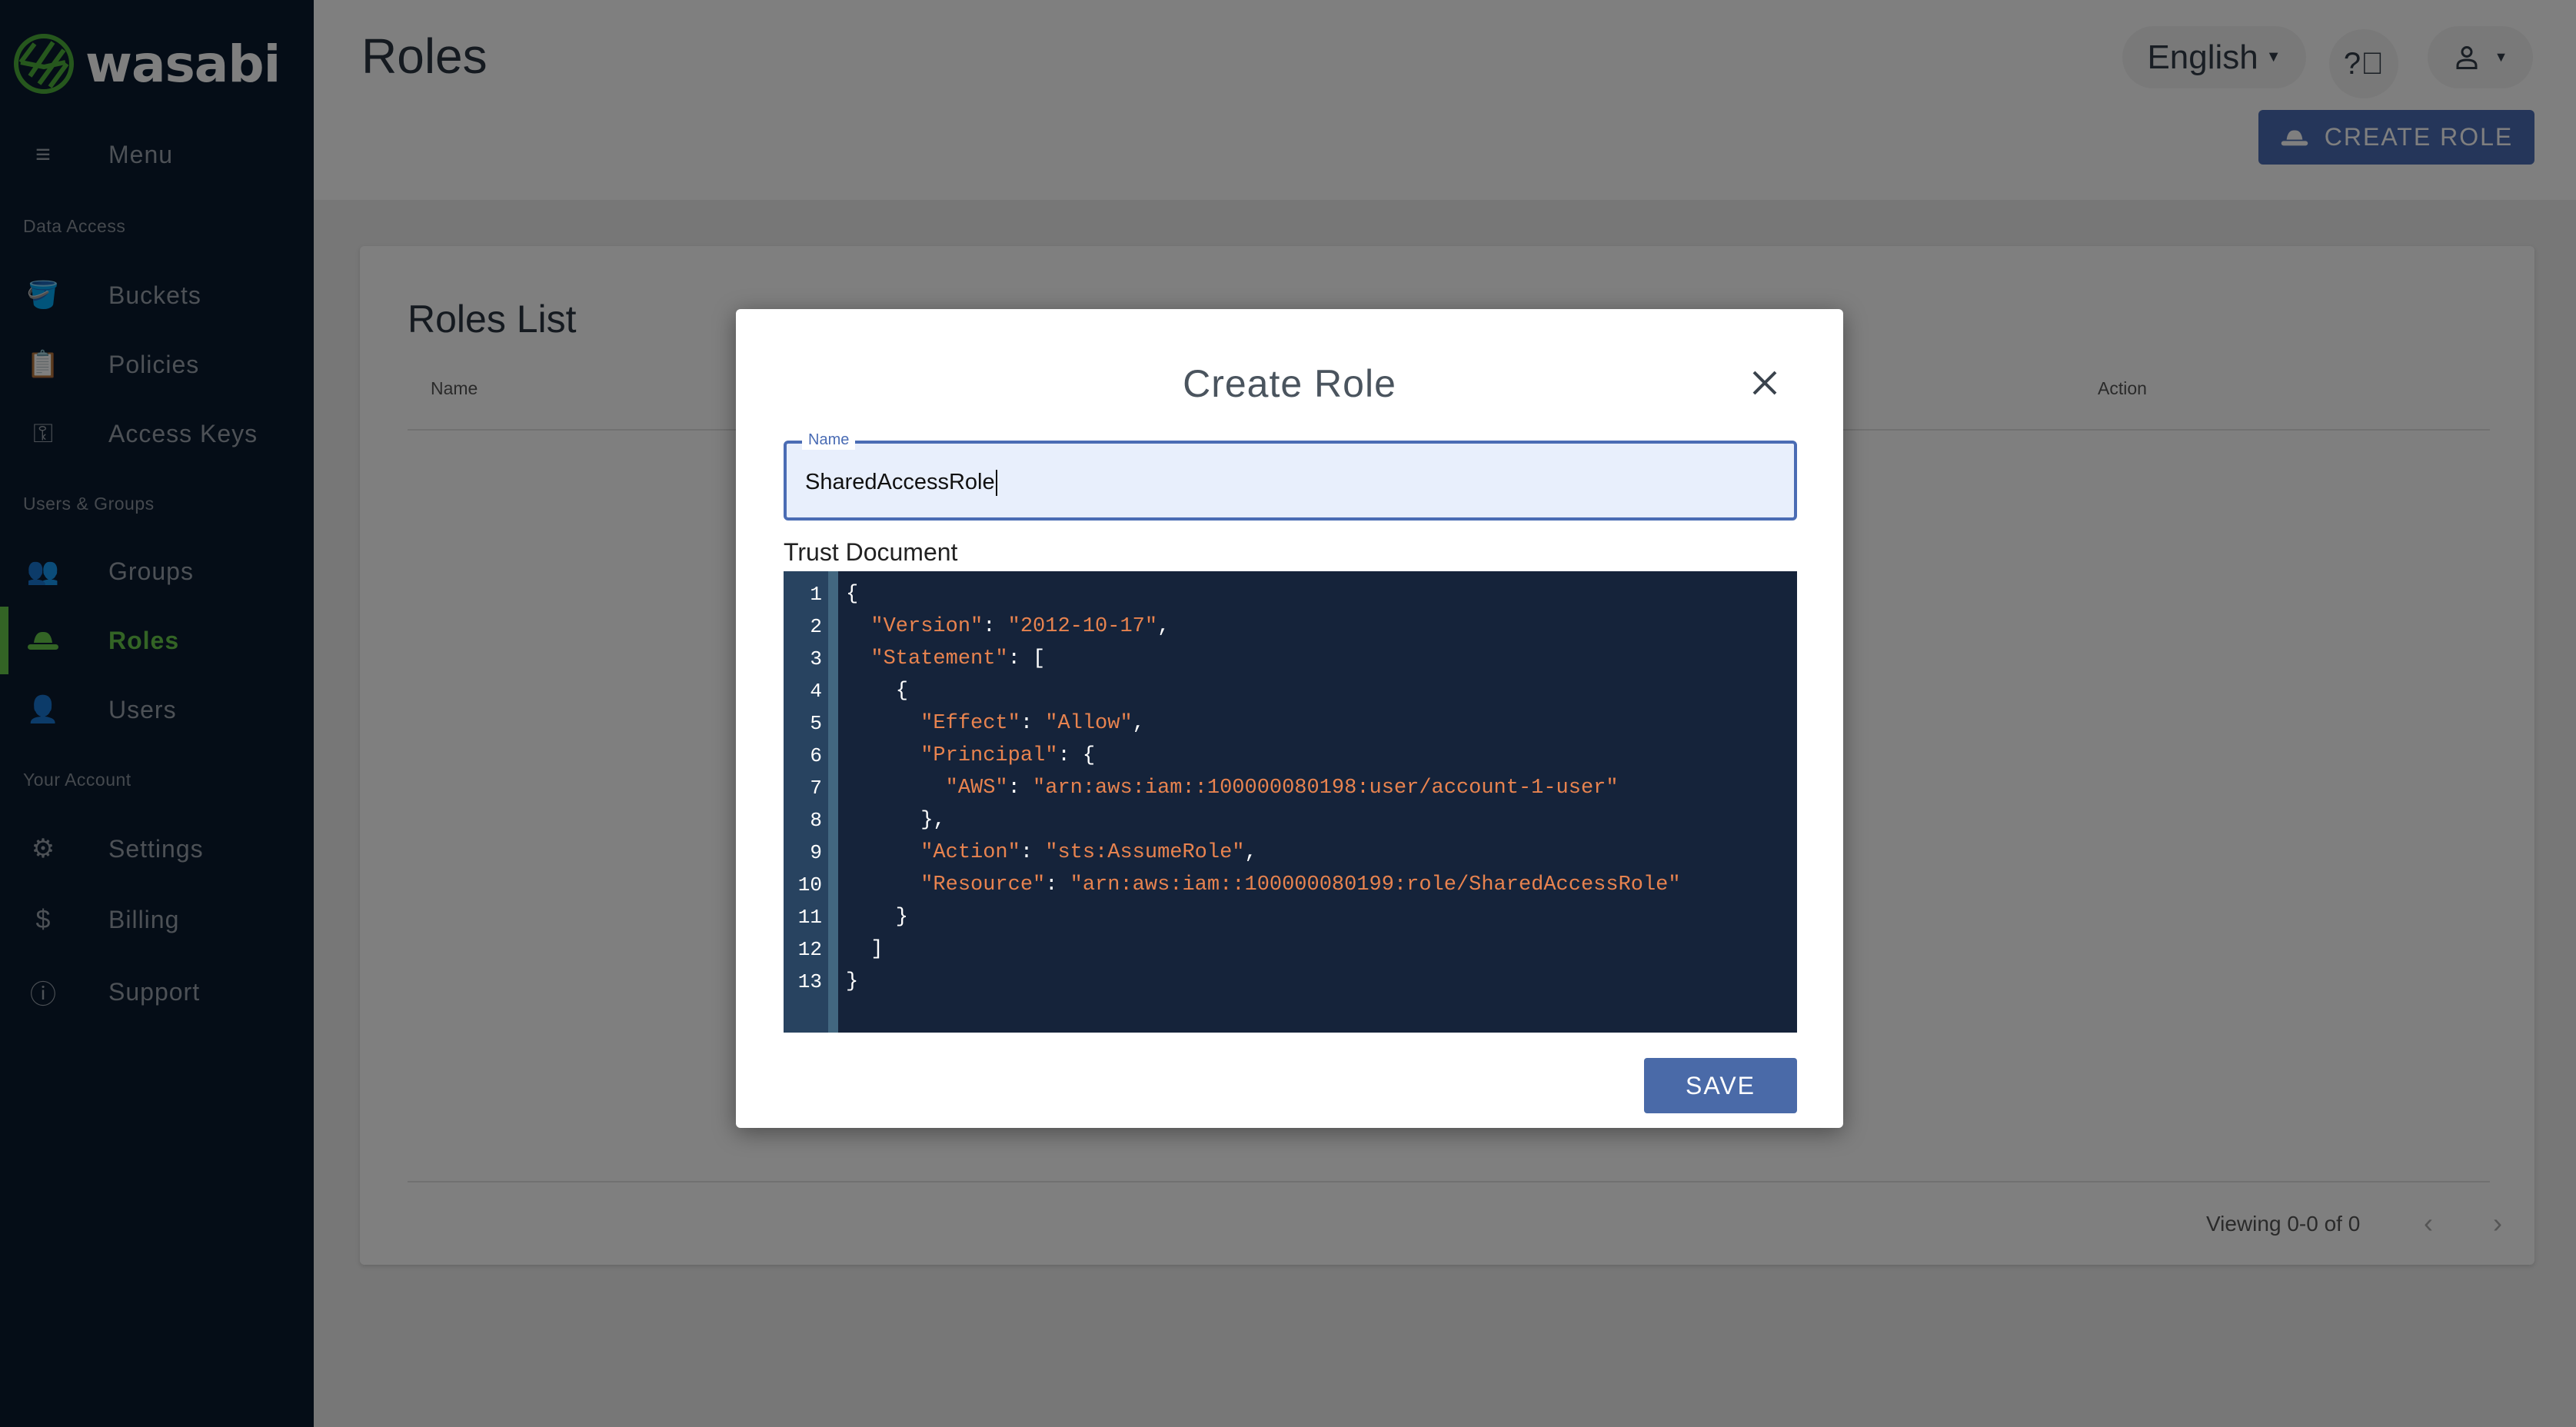 The width and height of the screenshot is (2576, 1427). What do you see at coordinates (1008, 755) in the screenshot?
I see `code-line: "Principal": {` at bounding box center [1008, 755].